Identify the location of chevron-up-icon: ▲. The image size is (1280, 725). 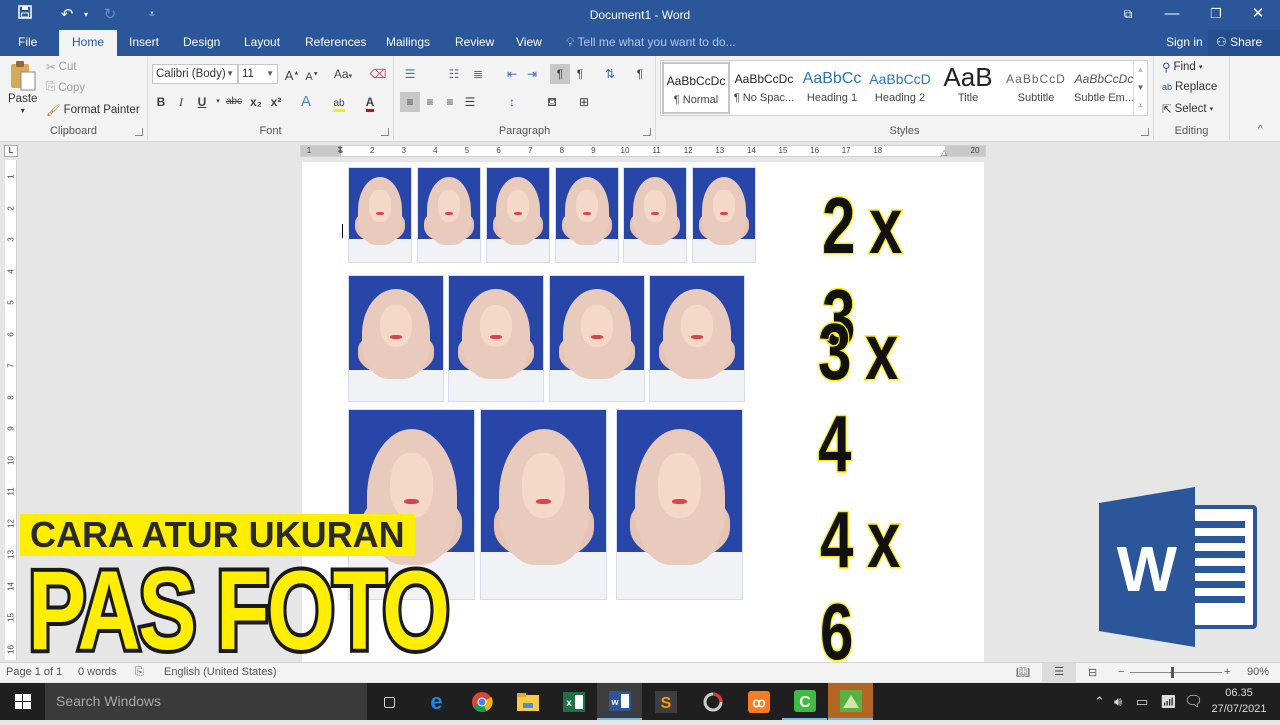
(1140, 70).